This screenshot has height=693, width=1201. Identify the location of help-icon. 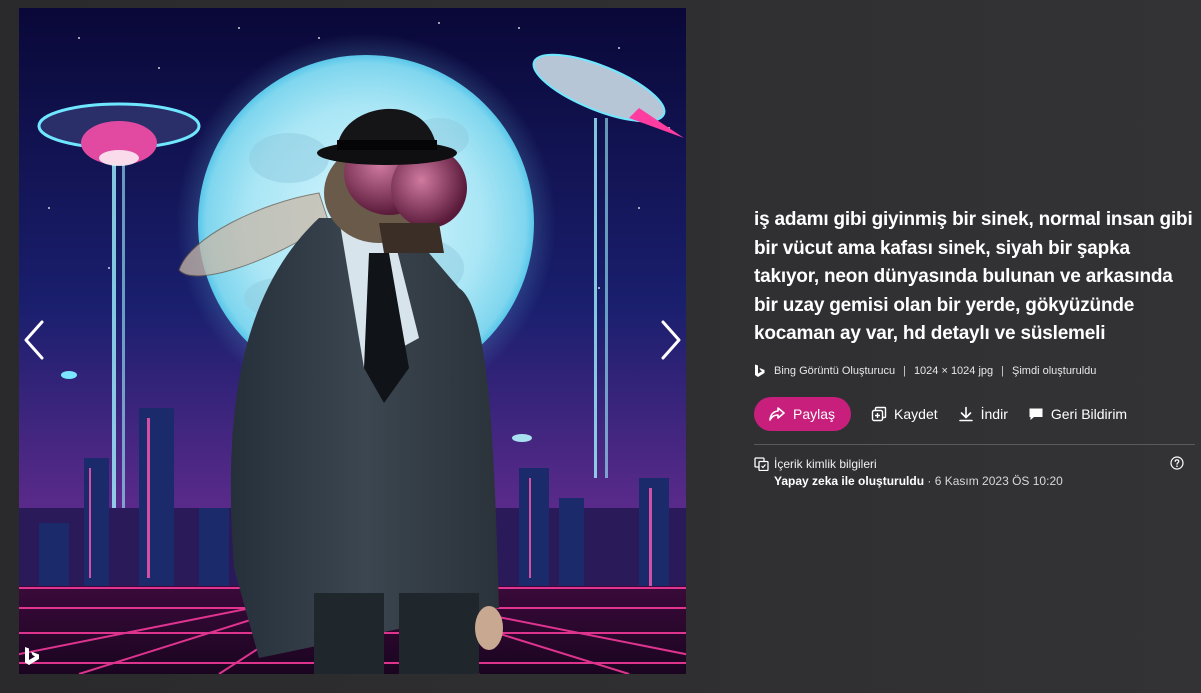
(1177, 462).